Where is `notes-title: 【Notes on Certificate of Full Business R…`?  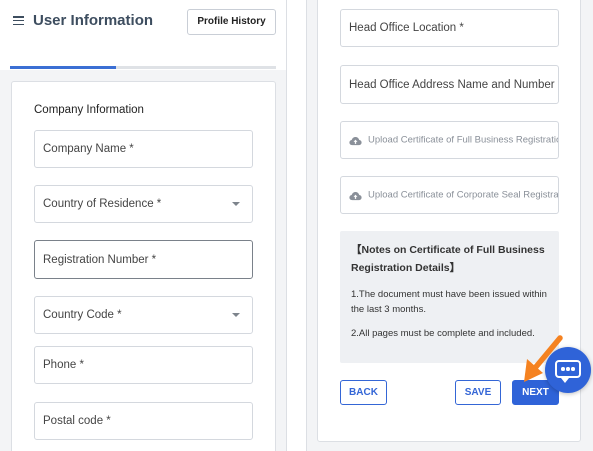
notes-title: 【Notes on Certificate of Full Business R… is located at coordinates (448, 259).